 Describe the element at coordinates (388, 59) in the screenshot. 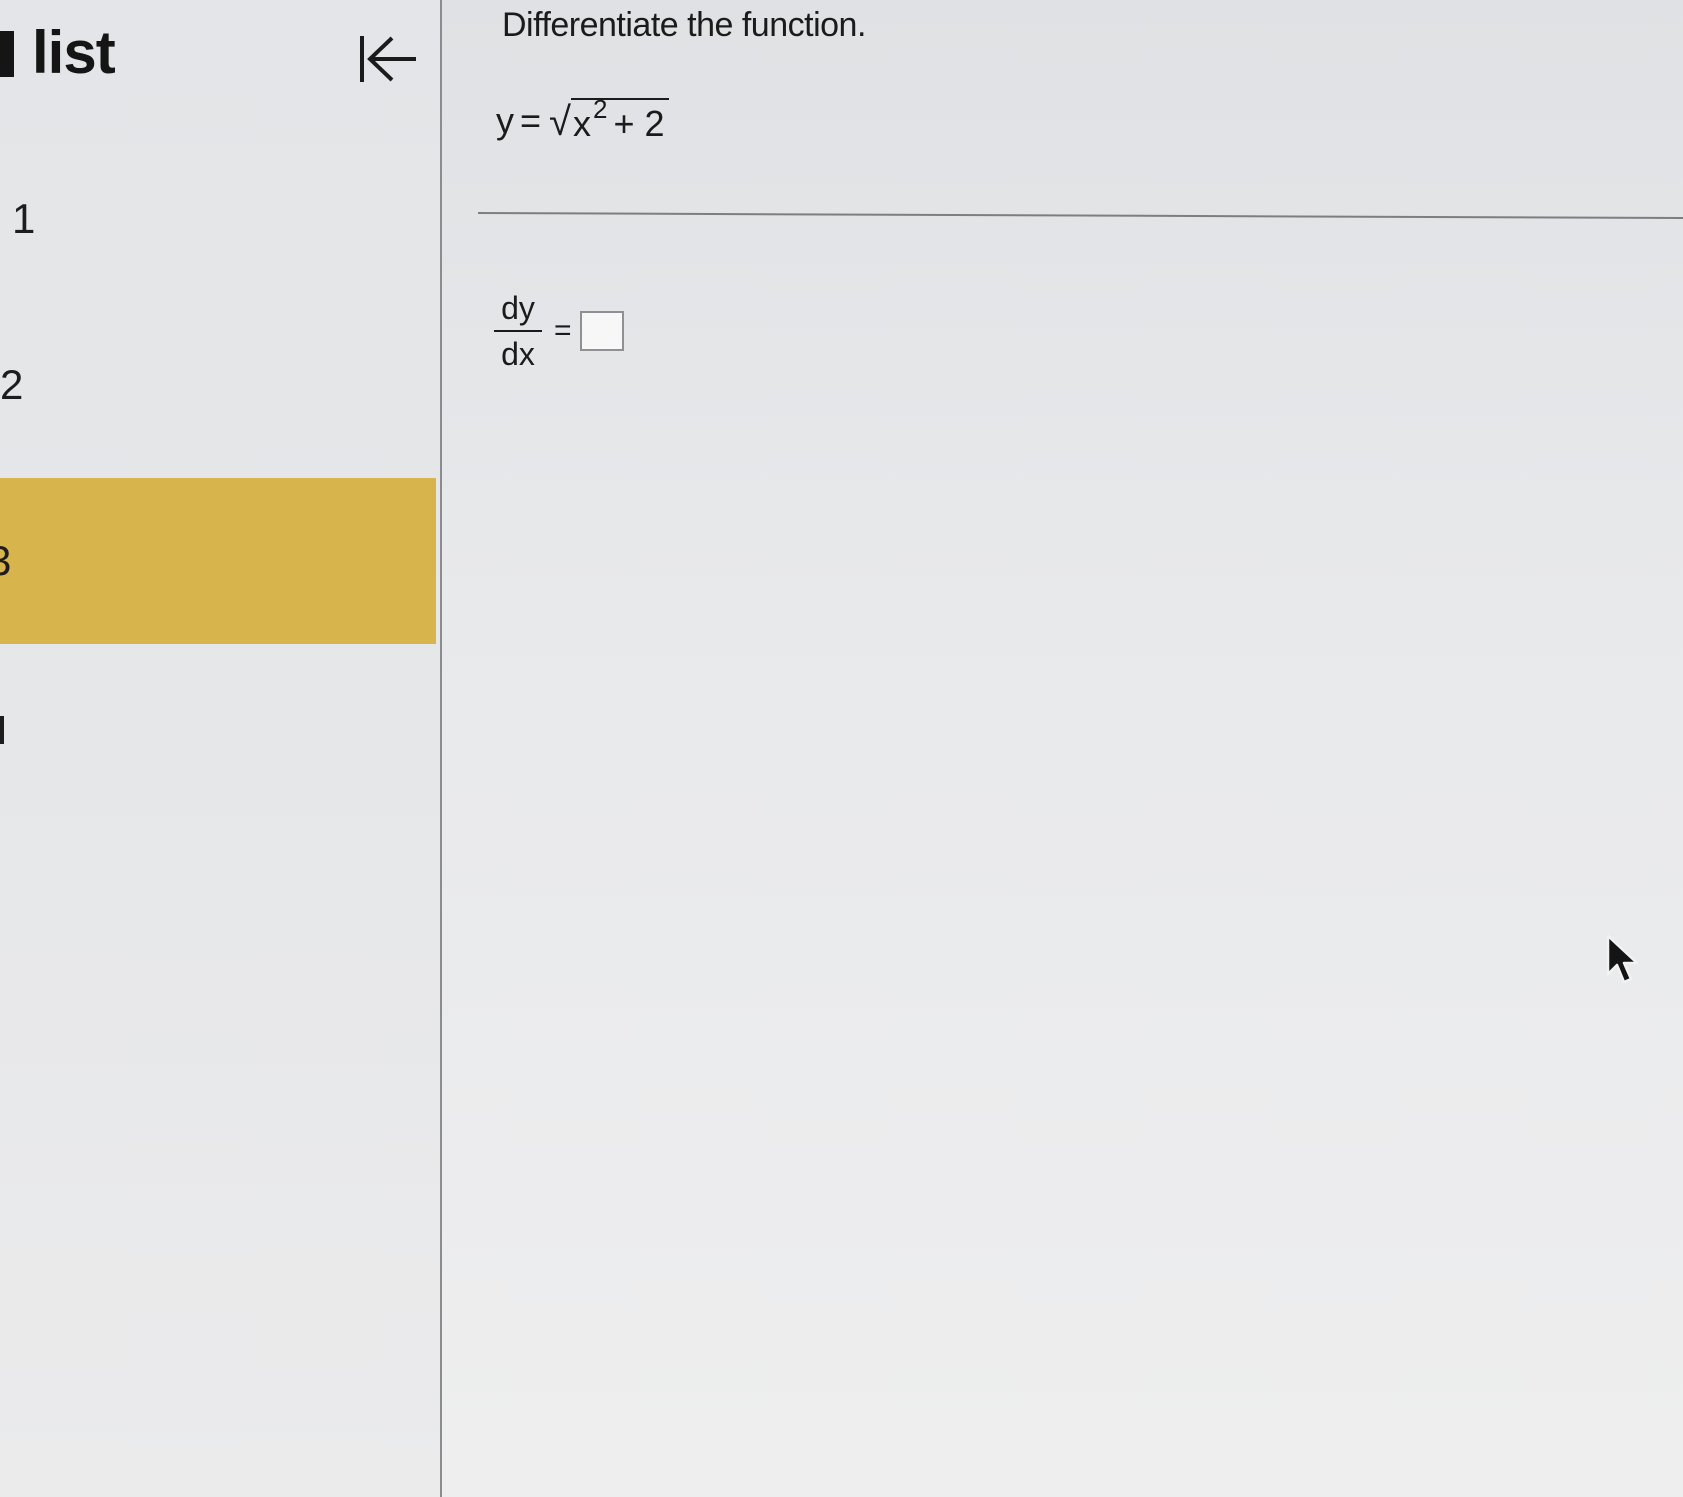

I see `collapse-left-icon` at that location.